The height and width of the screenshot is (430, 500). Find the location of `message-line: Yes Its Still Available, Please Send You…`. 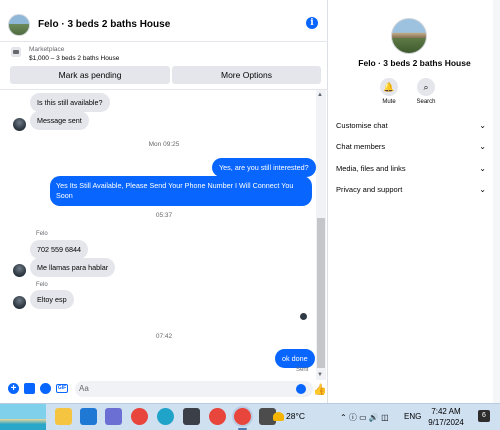

message-line: Yes Its Still Available, Please Send You… is located at coordinates (175, 185).